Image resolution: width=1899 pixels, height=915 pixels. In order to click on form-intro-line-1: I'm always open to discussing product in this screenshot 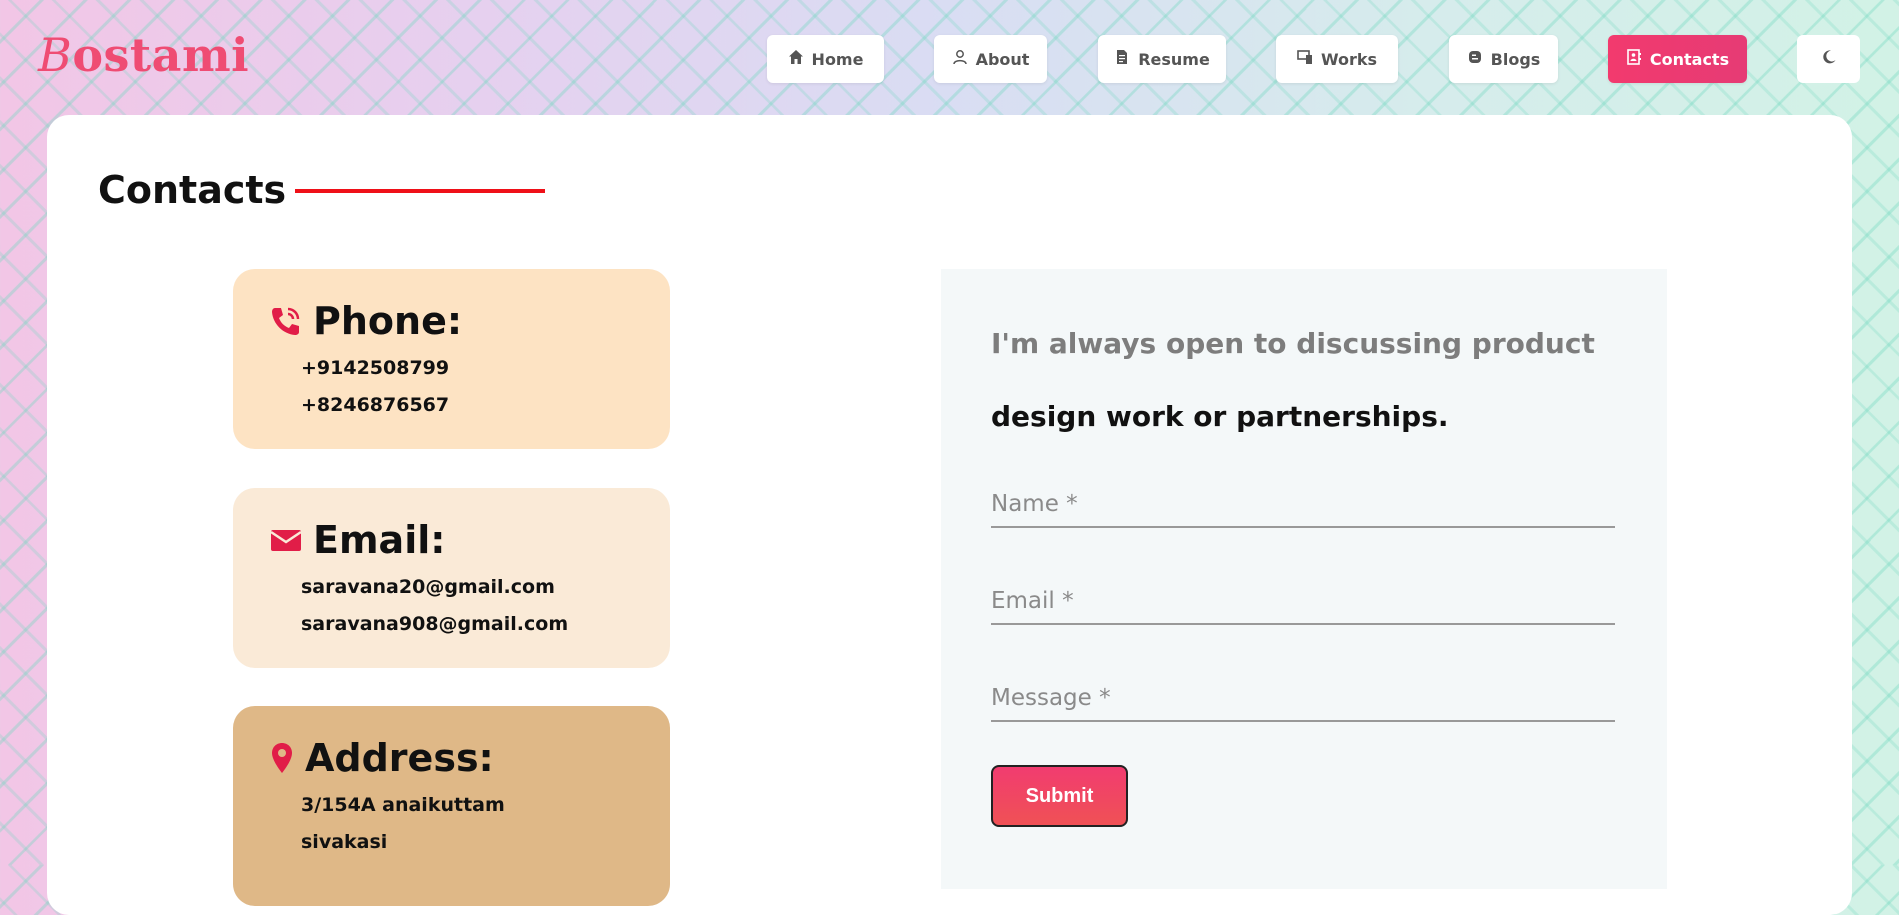, I will do `click(1293, 343)`.